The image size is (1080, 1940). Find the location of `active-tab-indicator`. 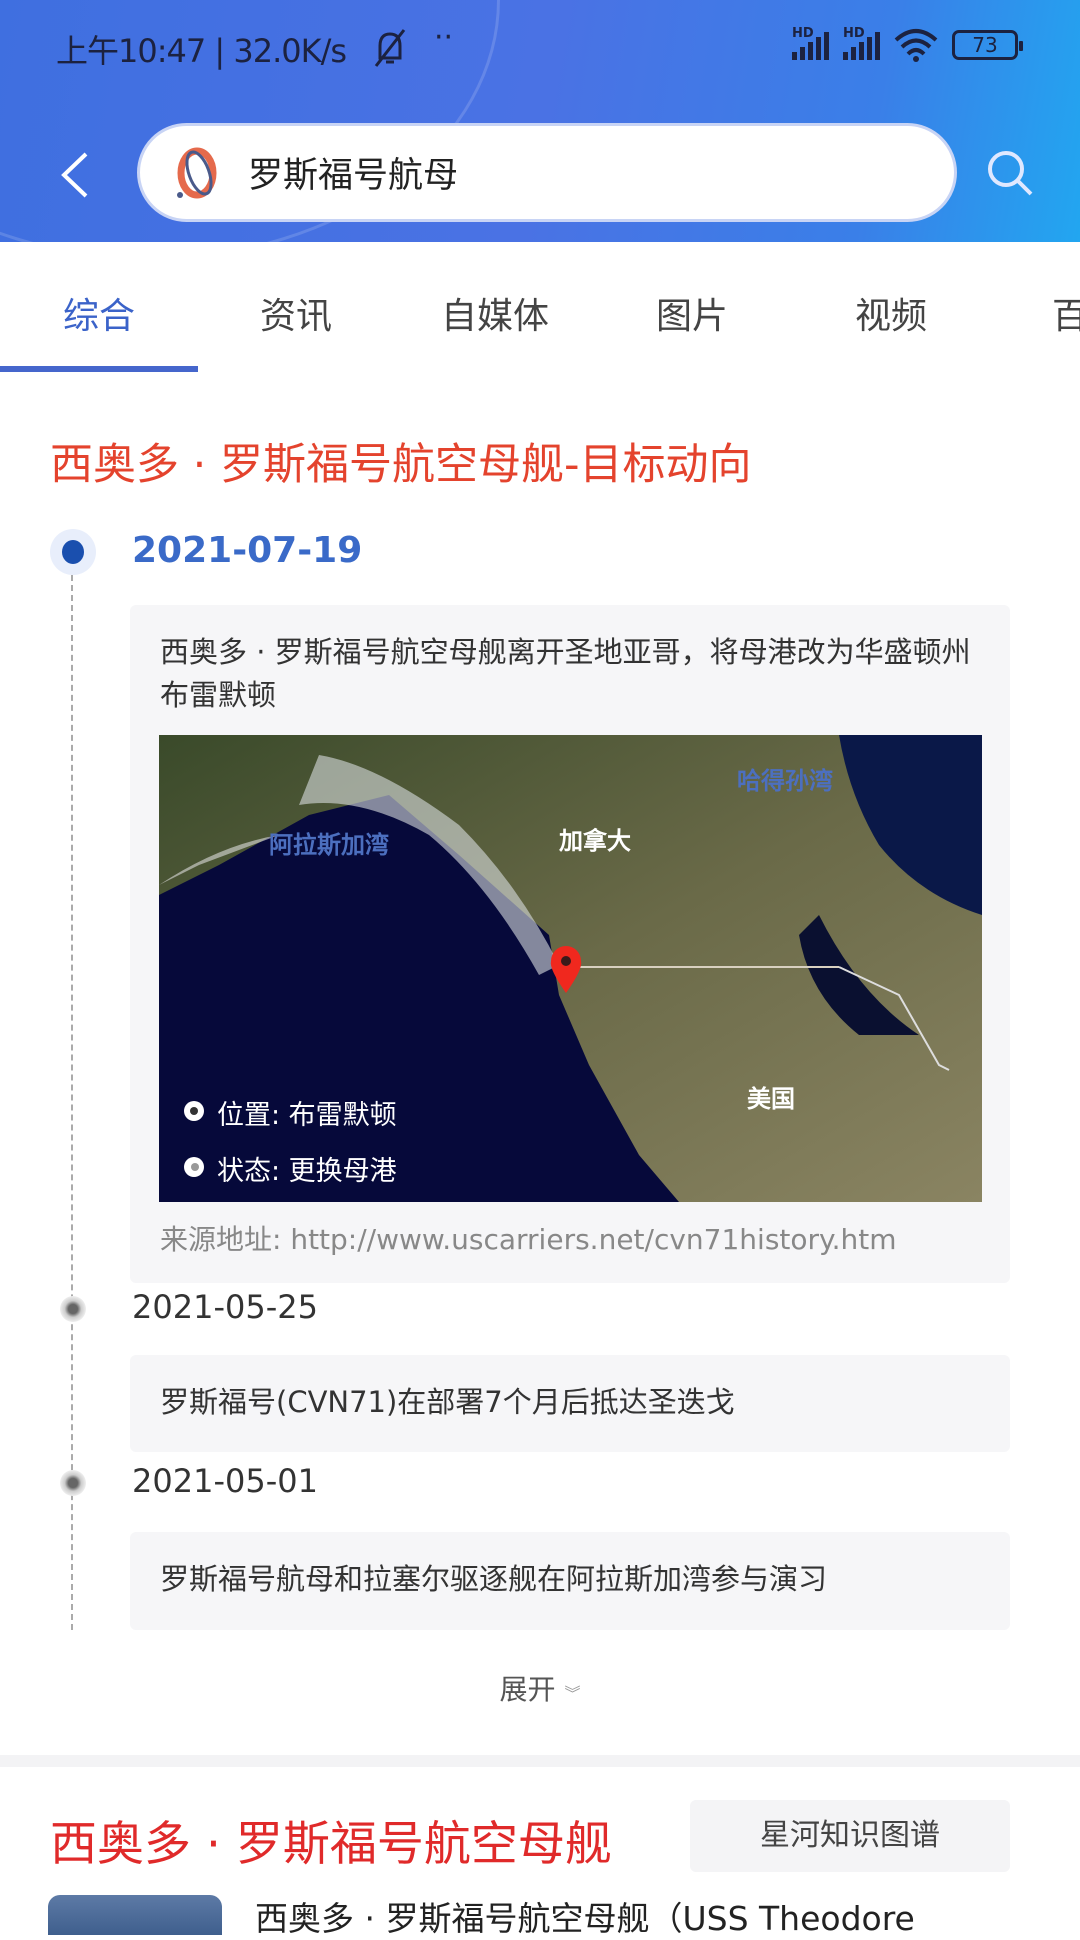

active-tab-indicator is located at coordinates (99, 369).